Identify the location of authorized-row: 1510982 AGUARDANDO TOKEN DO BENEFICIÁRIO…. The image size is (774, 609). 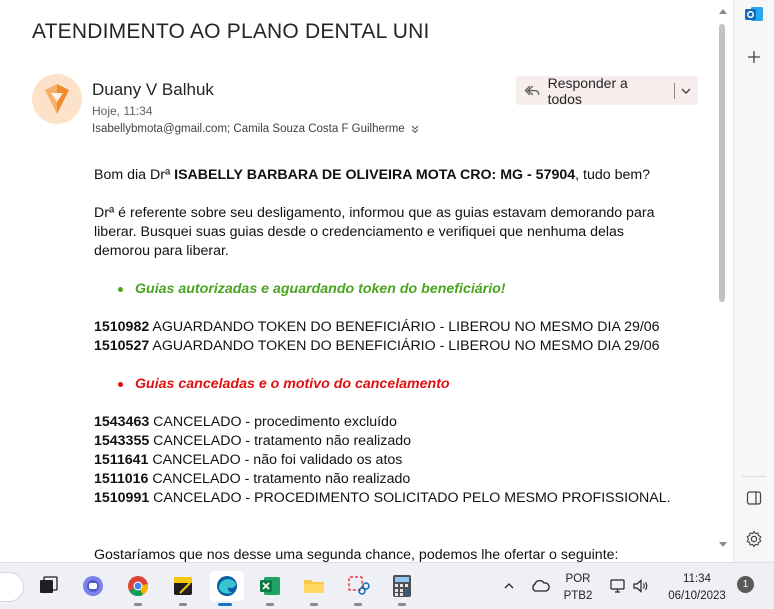
(394, 327).